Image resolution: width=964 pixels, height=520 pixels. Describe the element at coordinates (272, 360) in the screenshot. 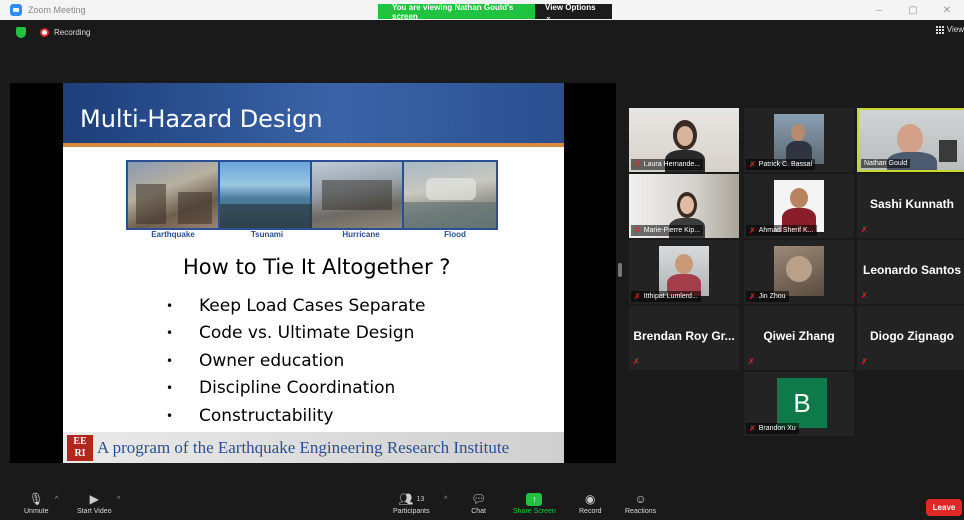

I see `bullet-text: Owner education` at that location.